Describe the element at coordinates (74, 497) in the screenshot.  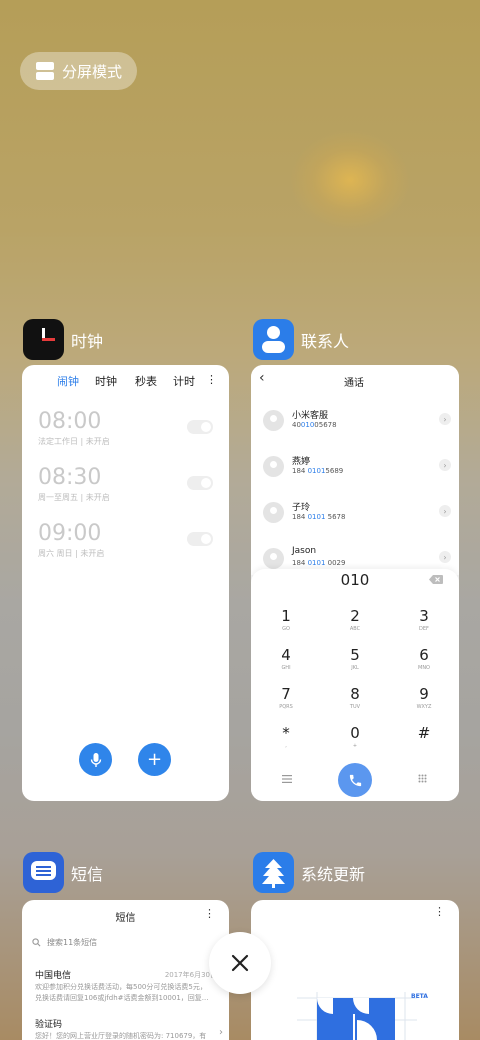
I see `alarm-subtitle: 周一至周五 | 未开启` at that location.